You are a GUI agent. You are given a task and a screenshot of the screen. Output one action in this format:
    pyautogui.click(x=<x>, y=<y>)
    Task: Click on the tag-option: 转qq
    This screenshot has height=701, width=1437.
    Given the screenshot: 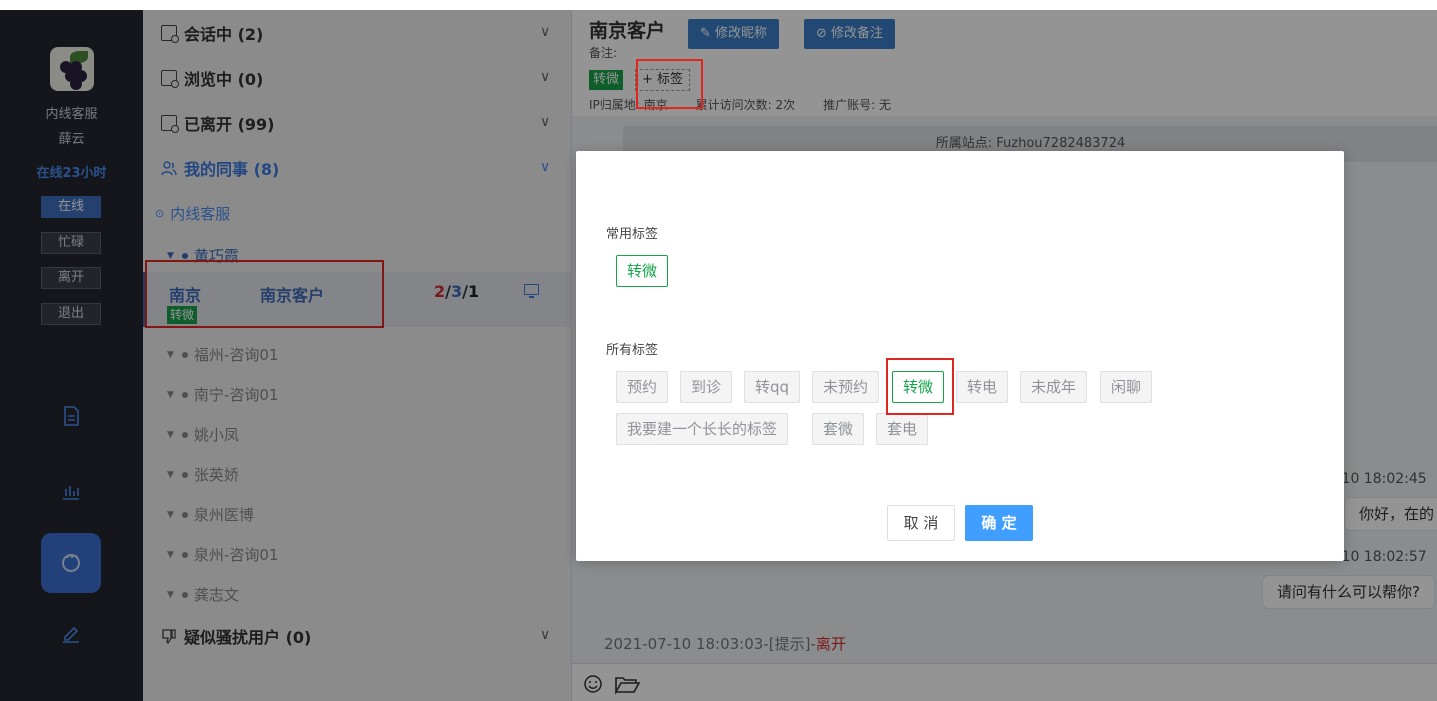 What is the action you would take?
    pyautogui.click(x=772, y=387)
    